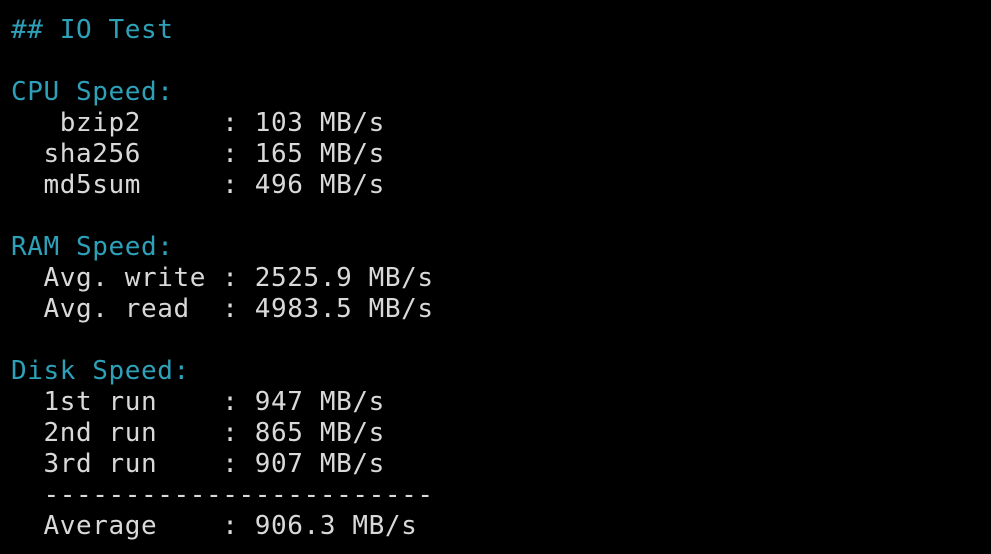 The height and width of the screenshot is (554, 991). I want to click on ram-row-avg-read: Avg. read : 4983.5 MB/s, so click(222, 309).